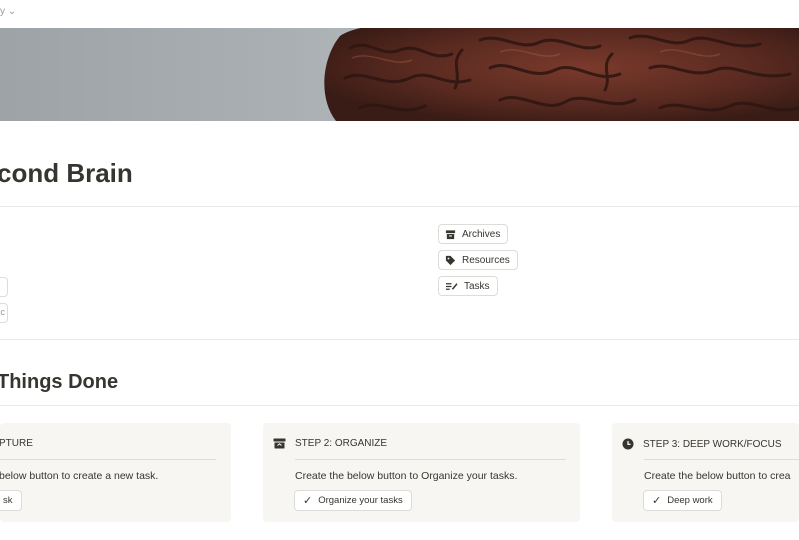 The height and width of the screenshot is (540, 799). I want to click on tasks-link: Tasks, so click(468, 286).